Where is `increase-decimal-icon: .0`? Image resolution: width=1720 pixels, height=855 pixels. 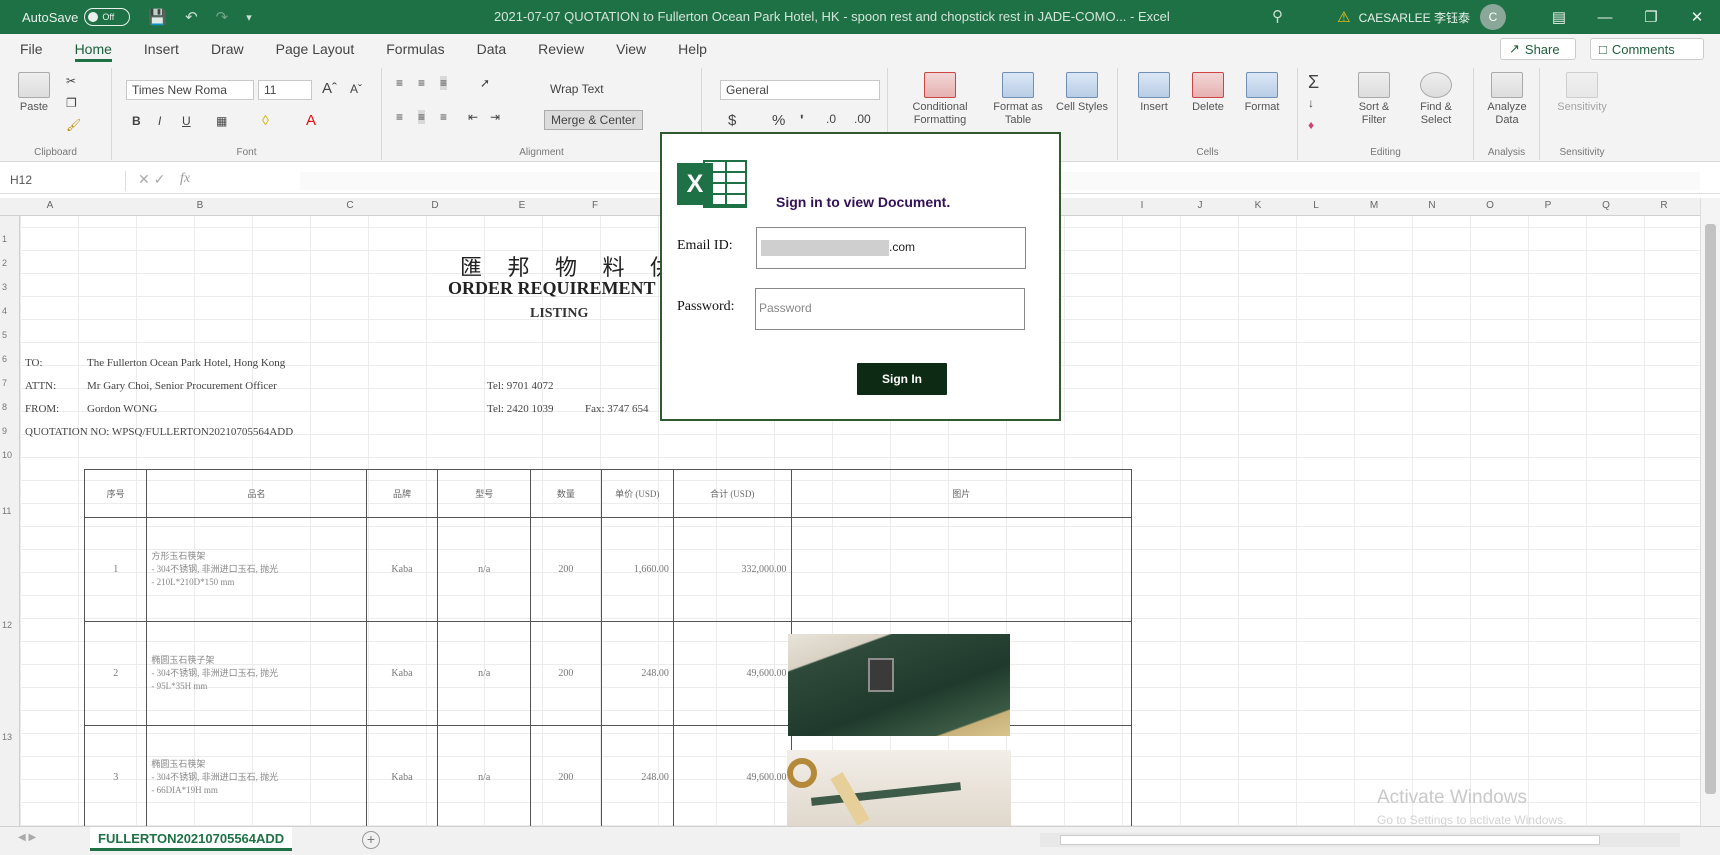
increase-decimal-icon: .0 is located at coordinates (831, 119).